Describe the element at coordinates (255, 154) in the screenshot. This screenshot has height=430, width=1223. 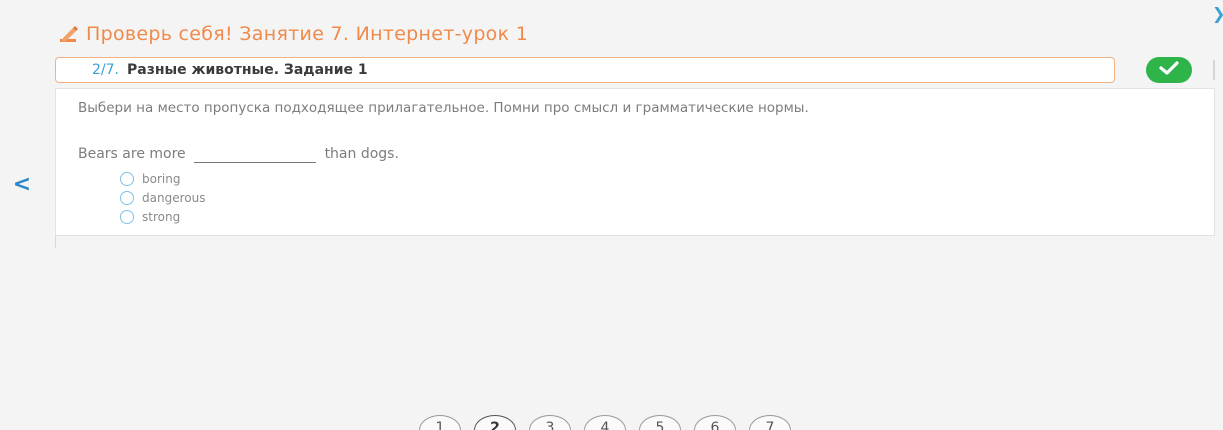
I see `answer-blank` at that location.